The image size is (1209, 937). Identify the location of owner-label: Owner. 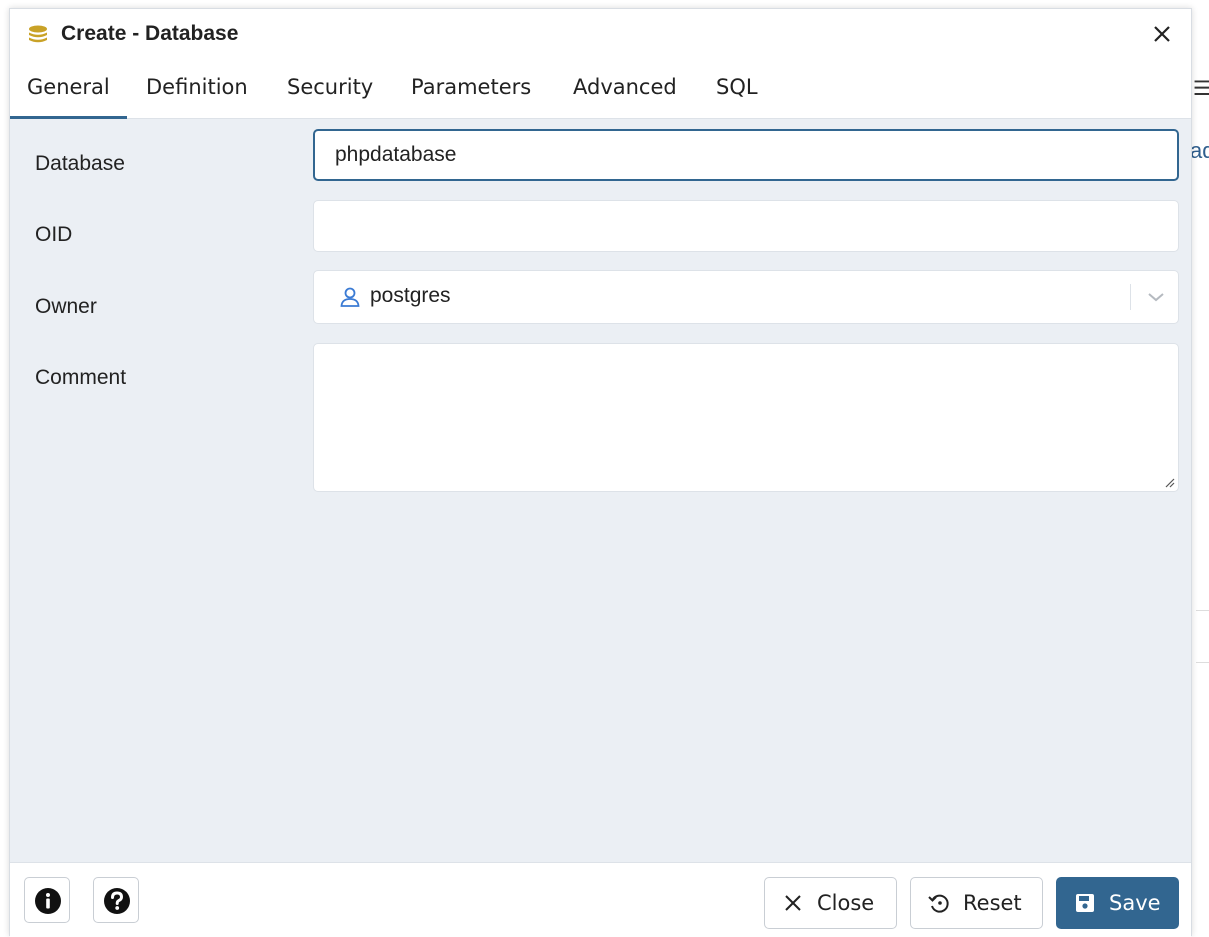
(66, 306).